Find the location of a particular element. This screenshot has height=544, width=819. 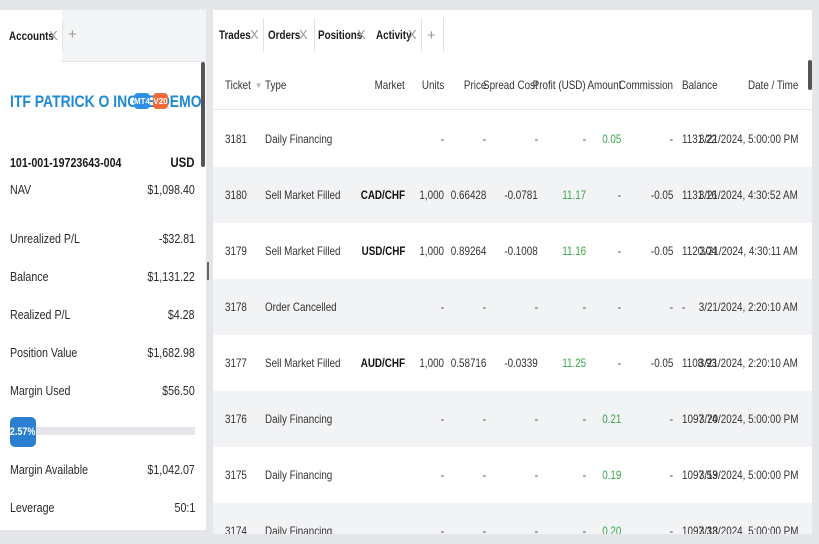

cell-price: 0.66428 is located at coordinates (467, 195).